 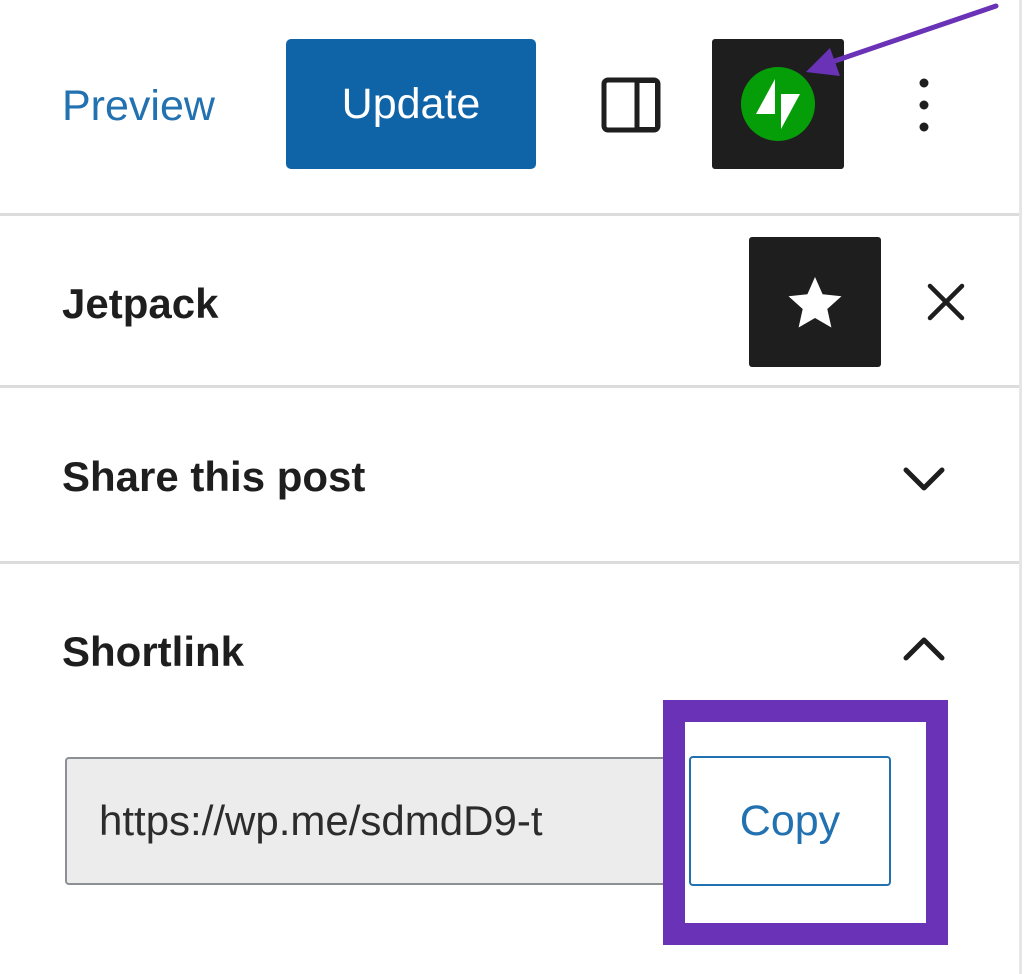 What do you see at coordinates (790, 821) in the screenshot?
I see `copy-button: Copy` at bounding box center [790, 821].